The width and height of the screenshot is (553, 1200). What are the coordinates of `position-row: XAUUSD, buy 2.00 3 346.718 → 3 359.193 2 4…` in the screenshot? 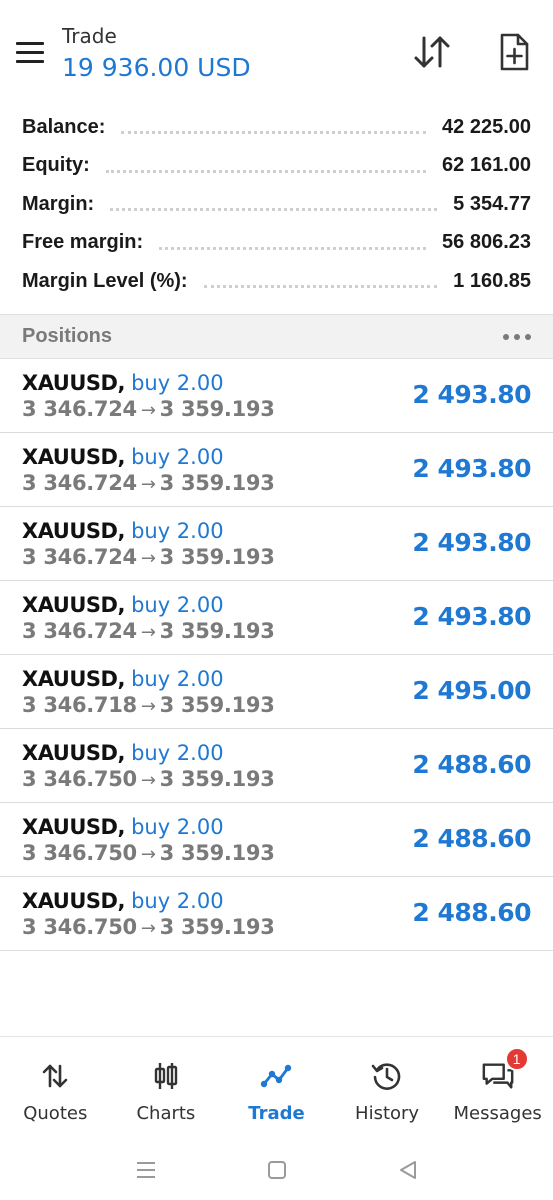 It's located at (276, 692).